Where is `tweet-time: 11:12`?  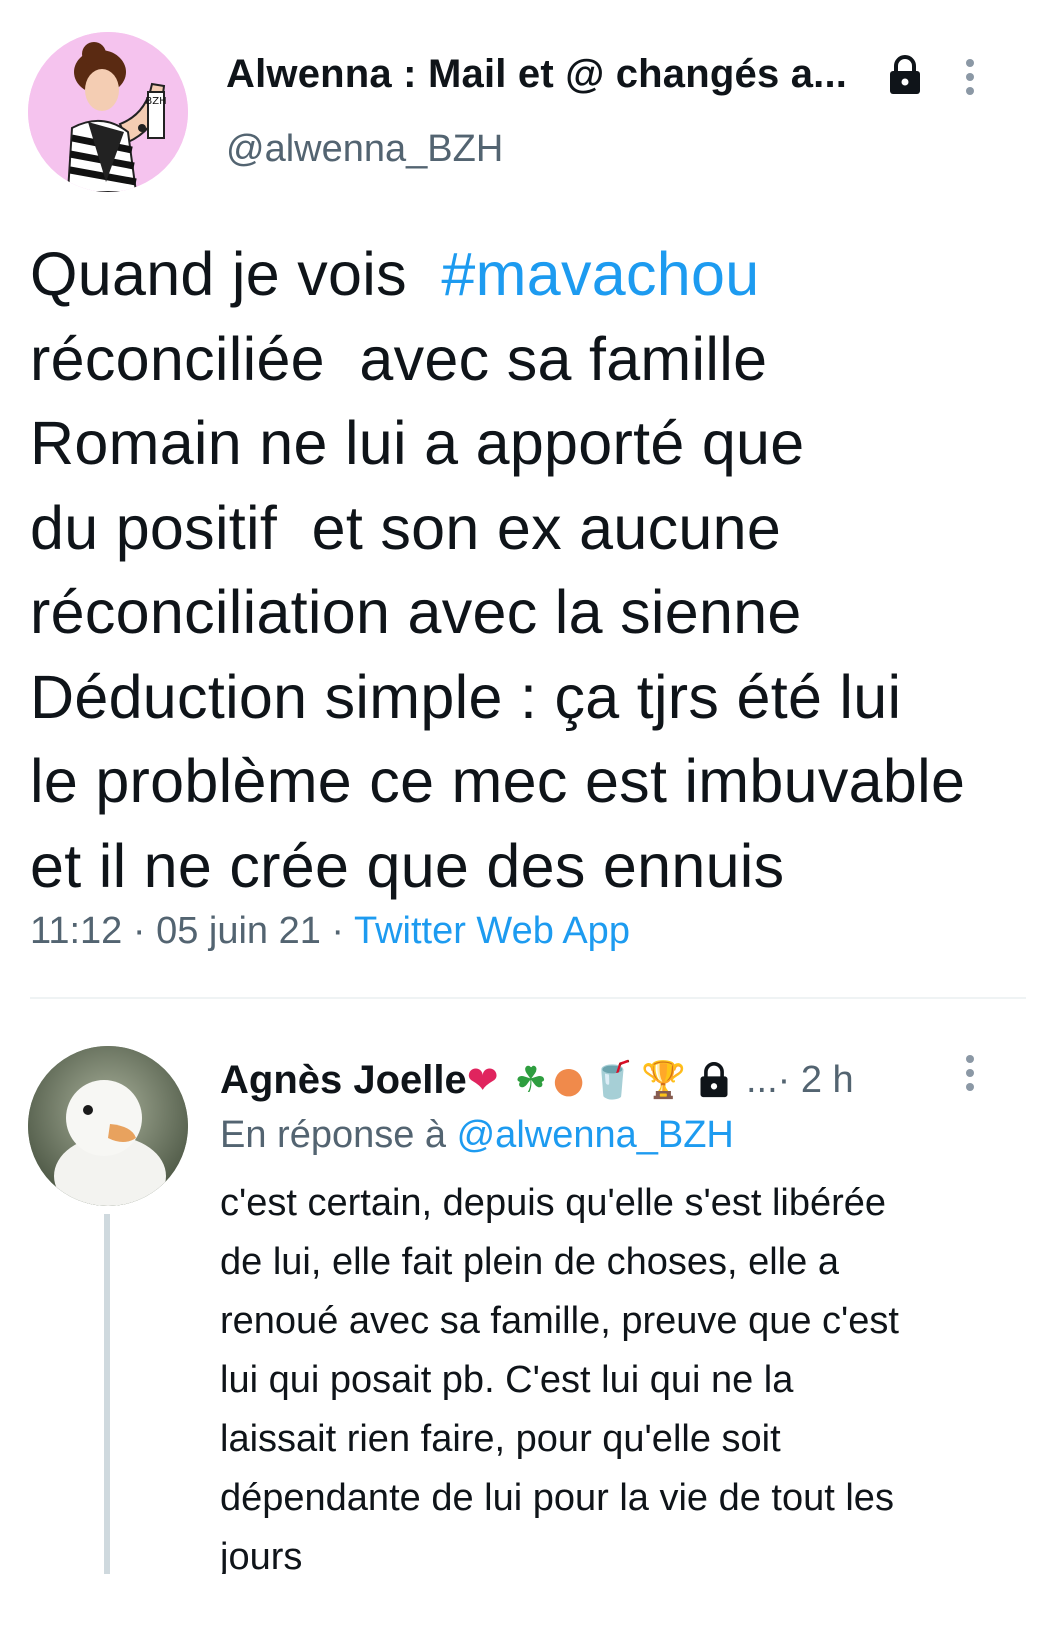
tweet-time: 11:12 is located at coordinates (76, 931).